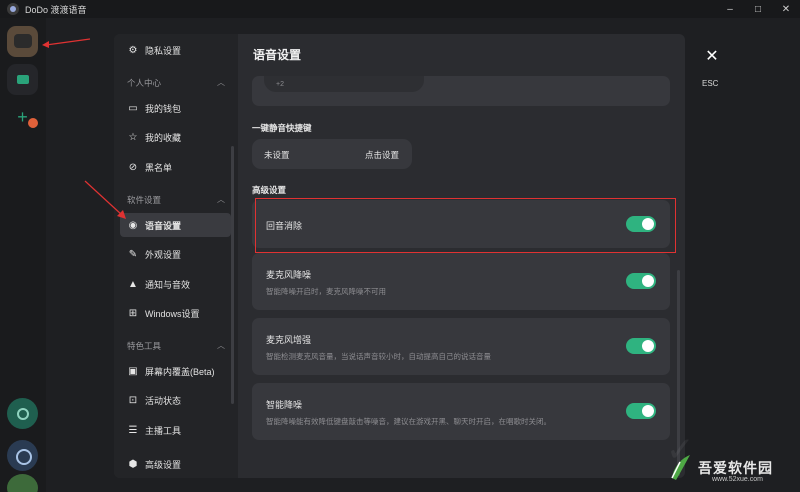  What do you see at coordinates (133, 137) in the screenshot?
I see `favorites-icon: ☆` at bounding box center [133, 137].